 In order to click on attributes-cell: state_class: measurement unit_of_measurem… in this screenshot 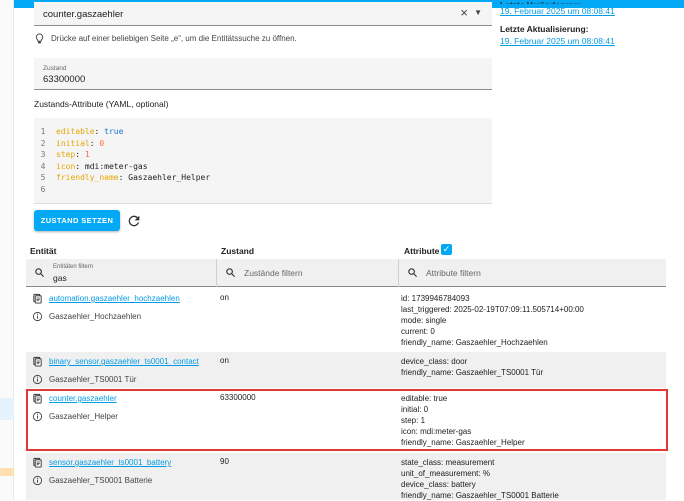, I will do `click(480, 479)`.